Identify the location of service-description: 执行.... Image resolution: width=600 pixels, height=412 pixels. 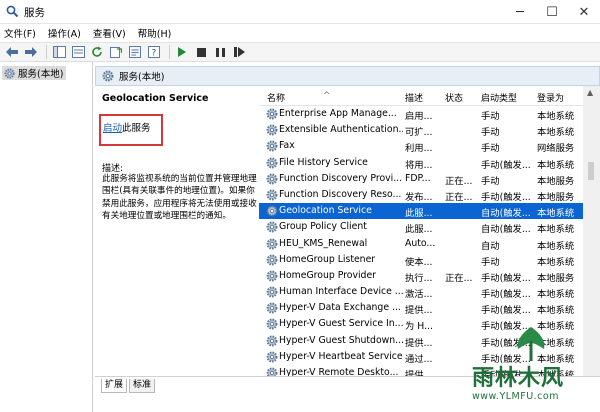
(419, 278).